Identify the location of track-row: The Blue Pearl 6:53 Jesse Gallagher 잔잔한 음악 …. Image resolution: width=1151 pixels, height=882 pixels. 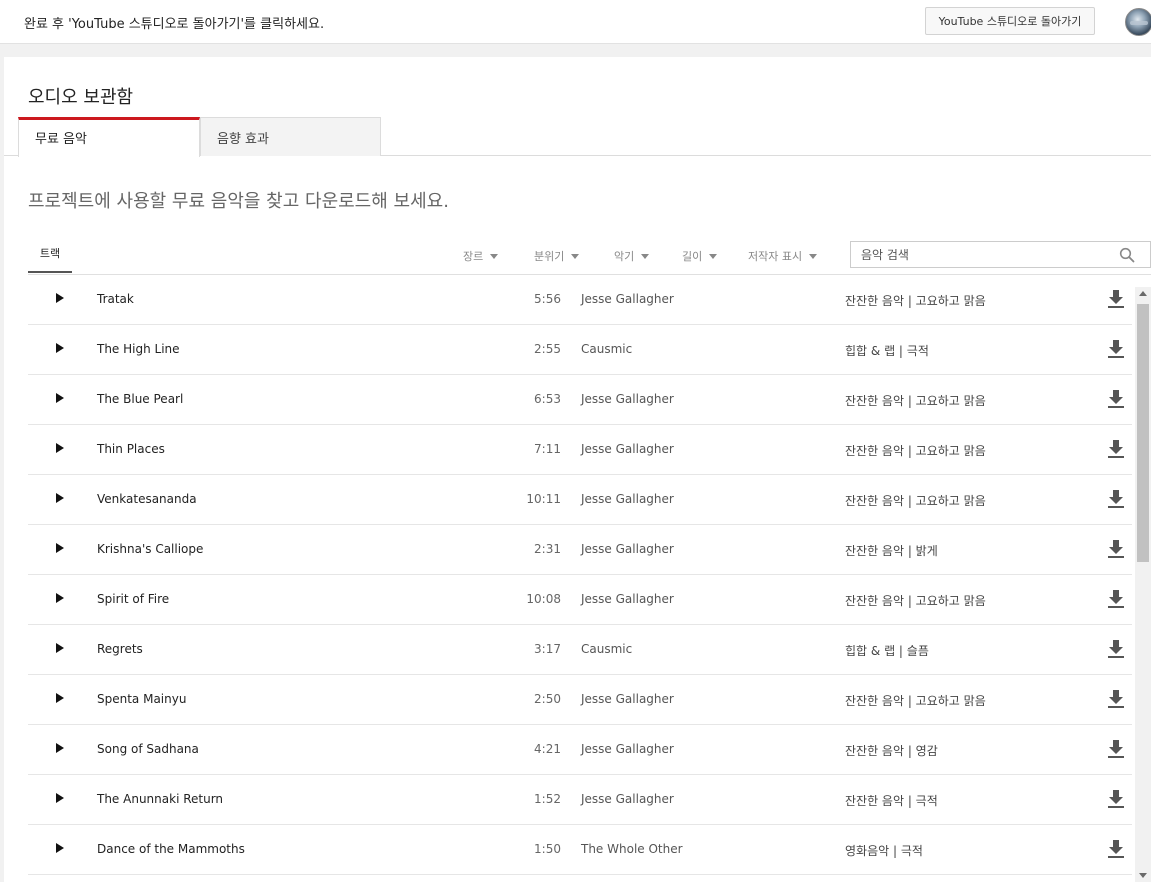
(580, 400).